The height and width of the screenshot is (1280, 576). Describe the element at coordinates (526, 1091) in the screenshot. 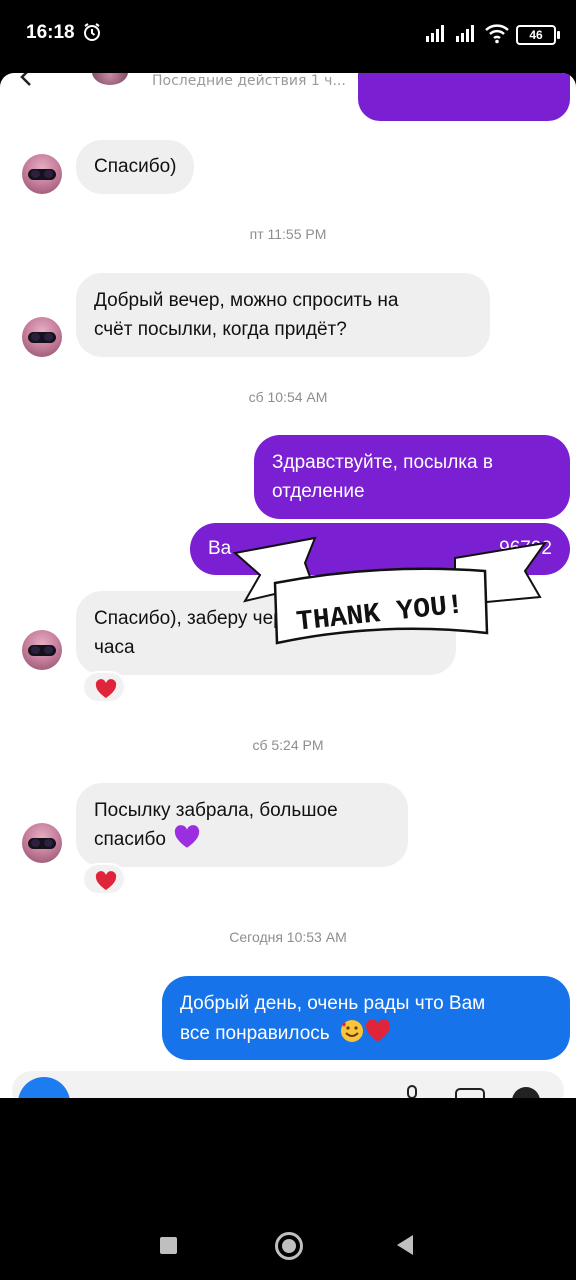

I see `sticker-icon` at that location.